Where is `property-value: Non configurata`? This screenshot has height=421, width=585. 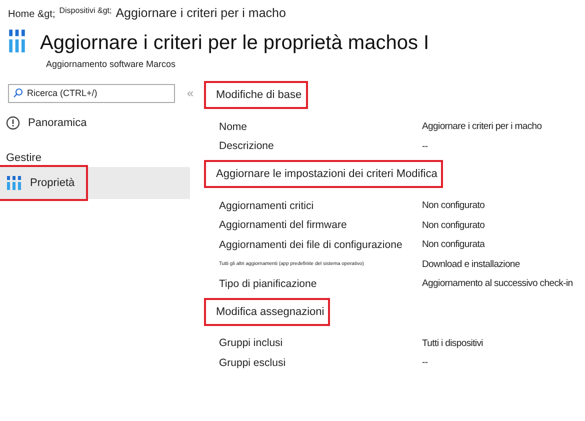 property-value: Non configurata is located at coordinates (453, 244).